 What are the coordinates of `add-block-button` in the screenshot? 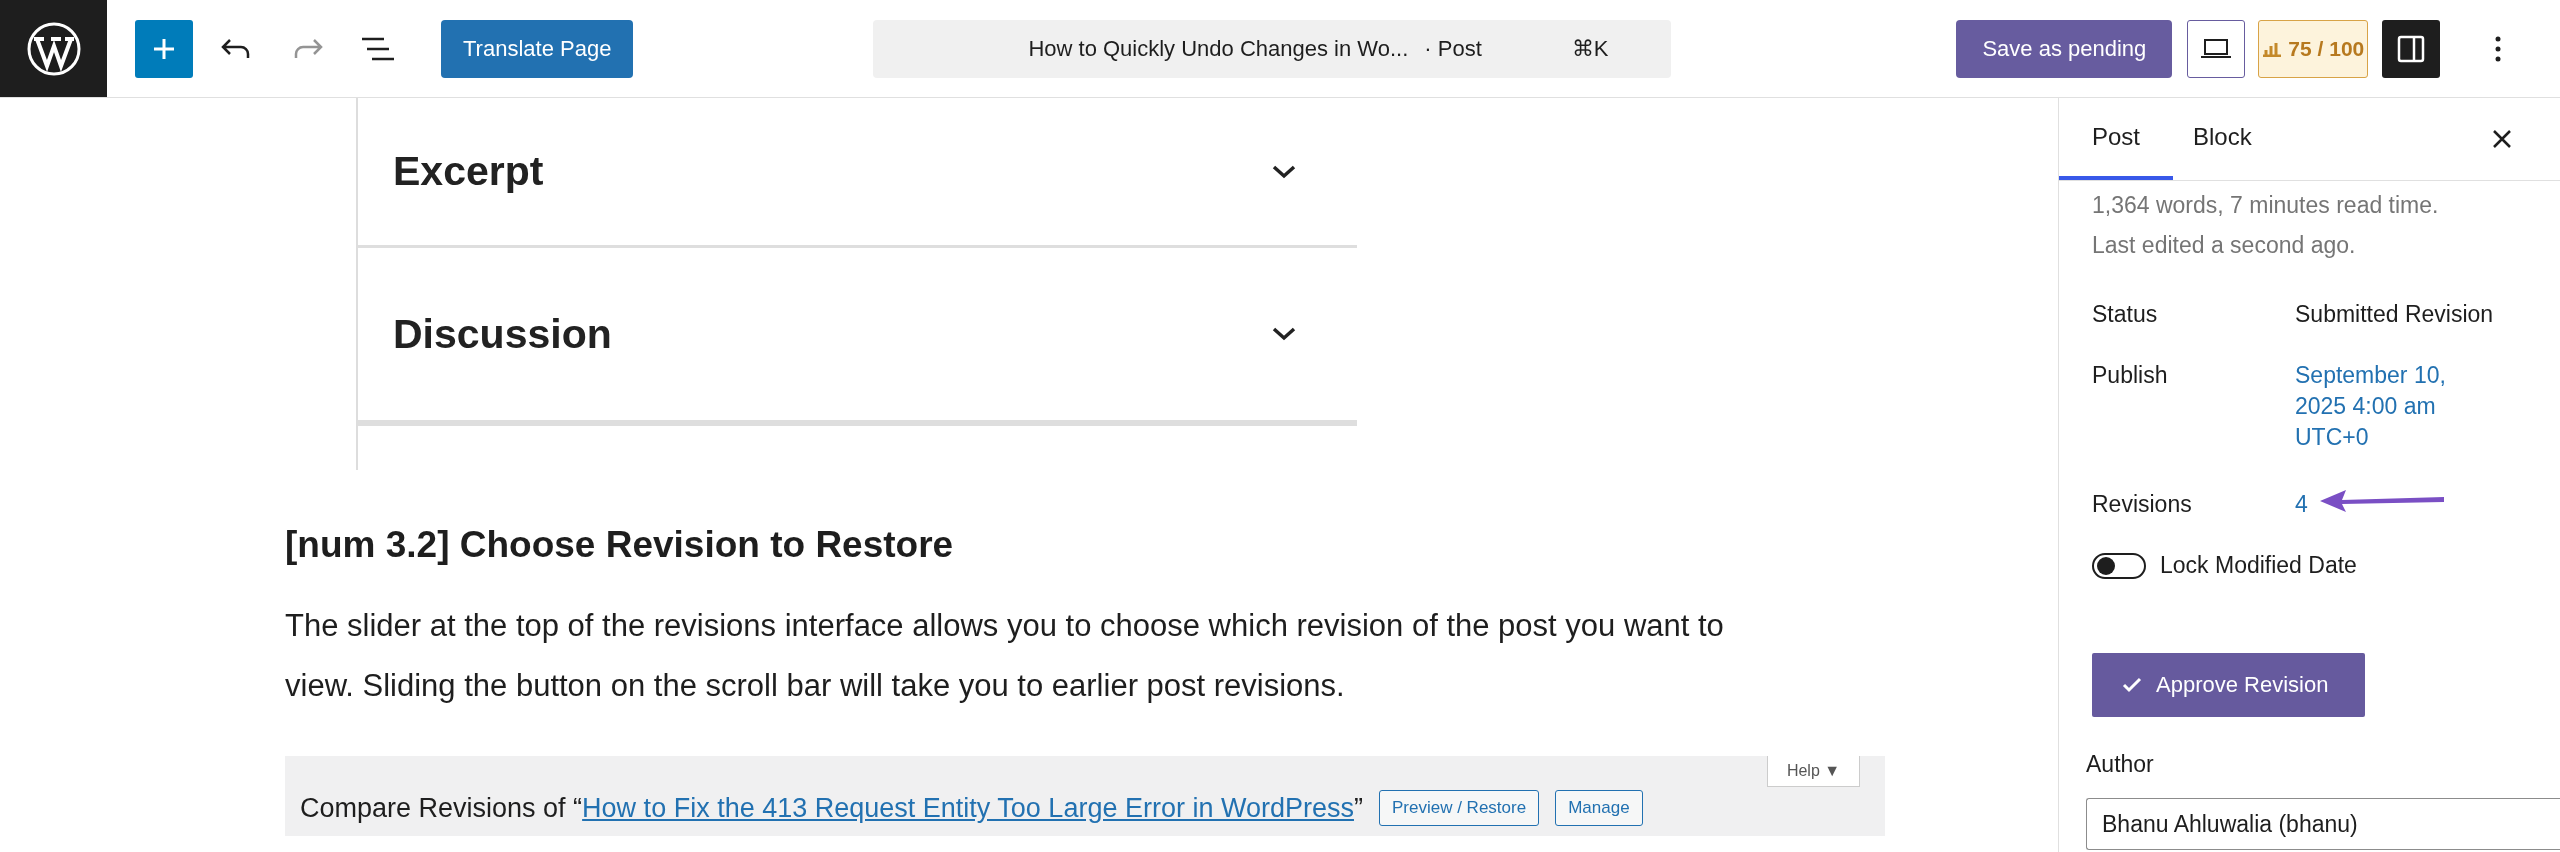 It's located at (164, 48).